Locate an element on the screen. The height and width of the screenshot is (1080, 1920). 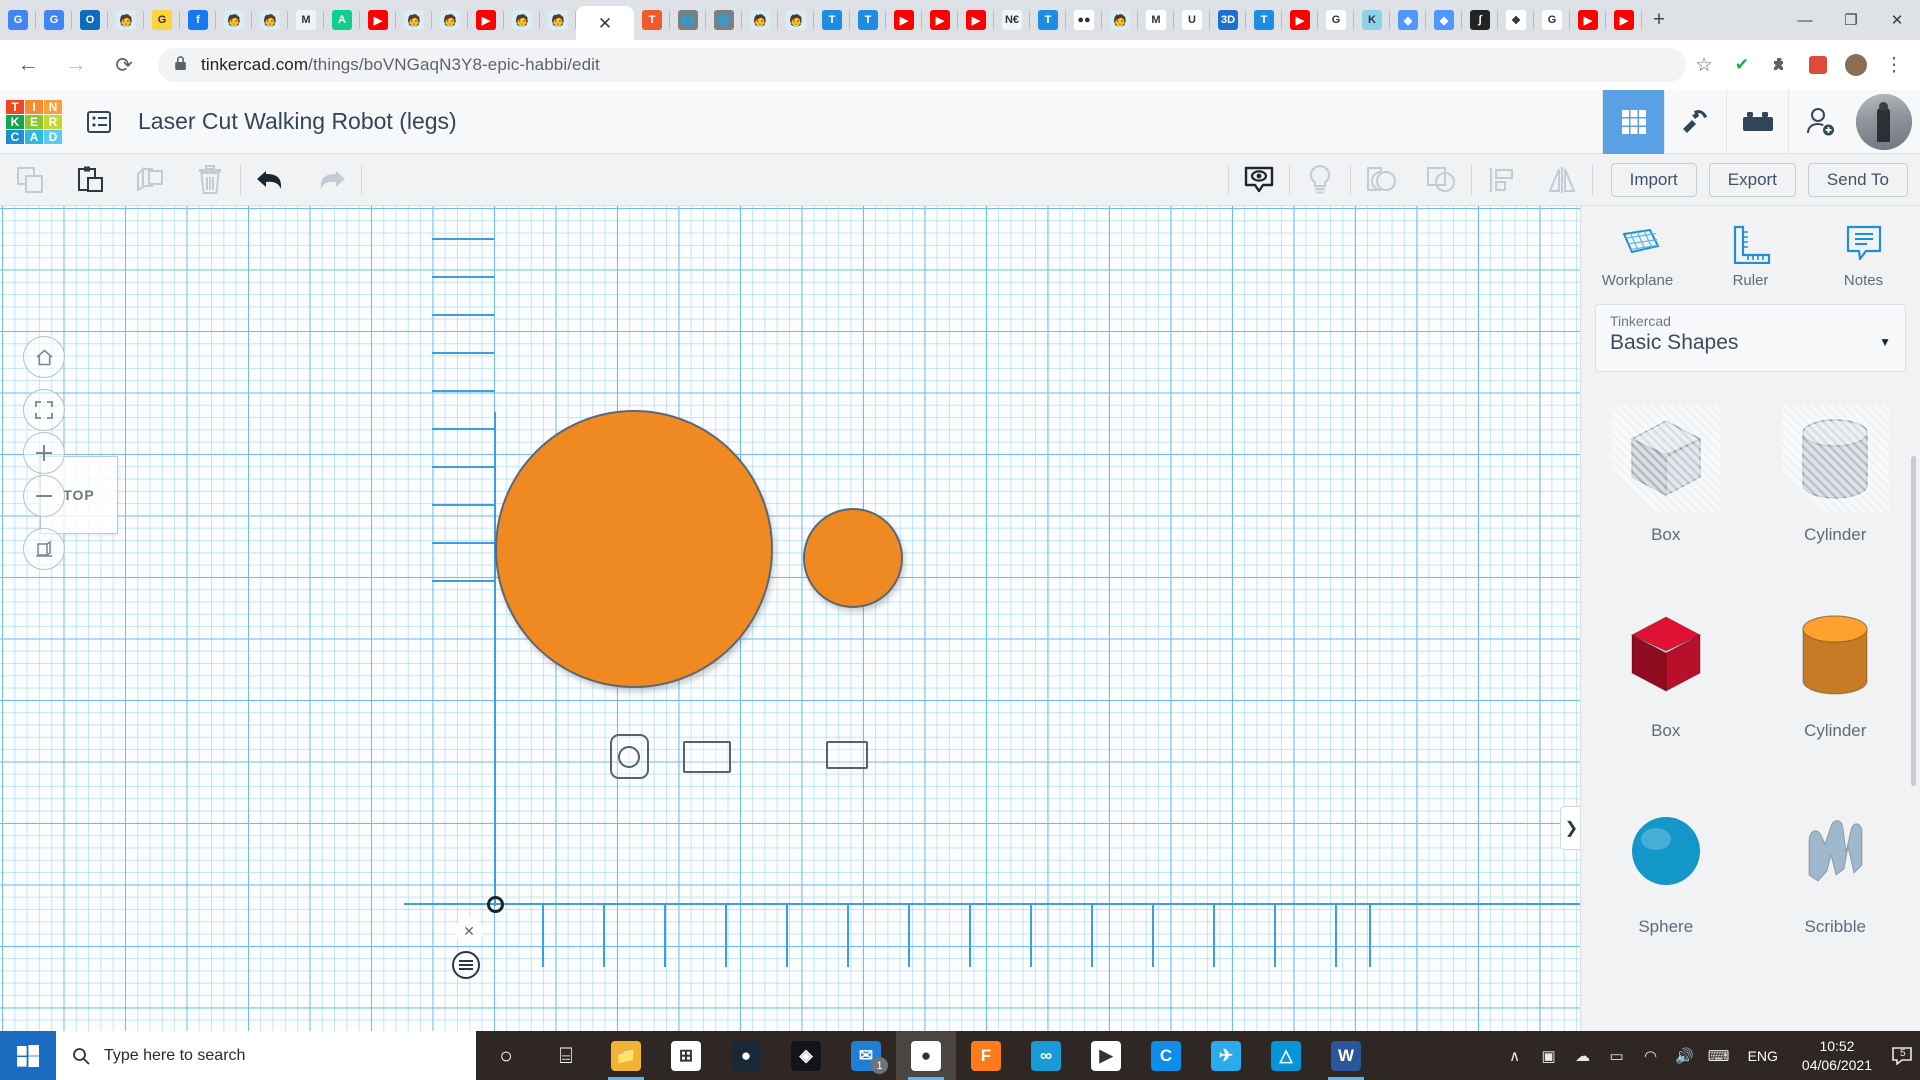
chrome-menu-icon: ⋮ is located at coordinates (1894, 65).